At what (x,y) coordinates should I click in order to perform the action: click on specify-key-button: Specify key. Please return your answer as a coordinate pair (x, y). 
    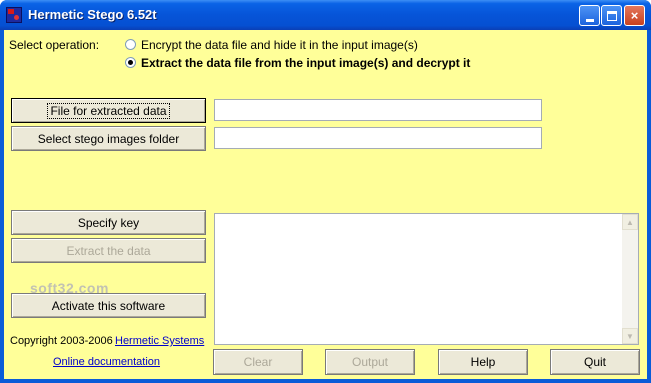
    Looking at the image, I should click on (108, 222).